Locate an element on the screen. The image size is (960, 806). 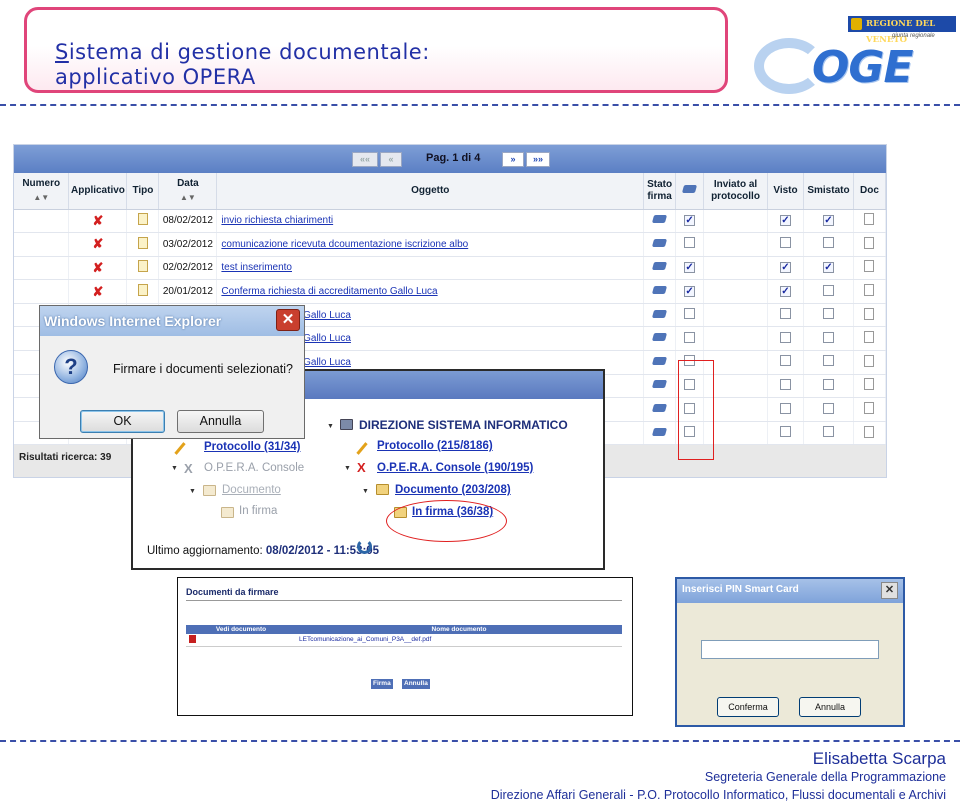
subject-link: invio richiesta chiarimenti is located at coordinates (430, 221).